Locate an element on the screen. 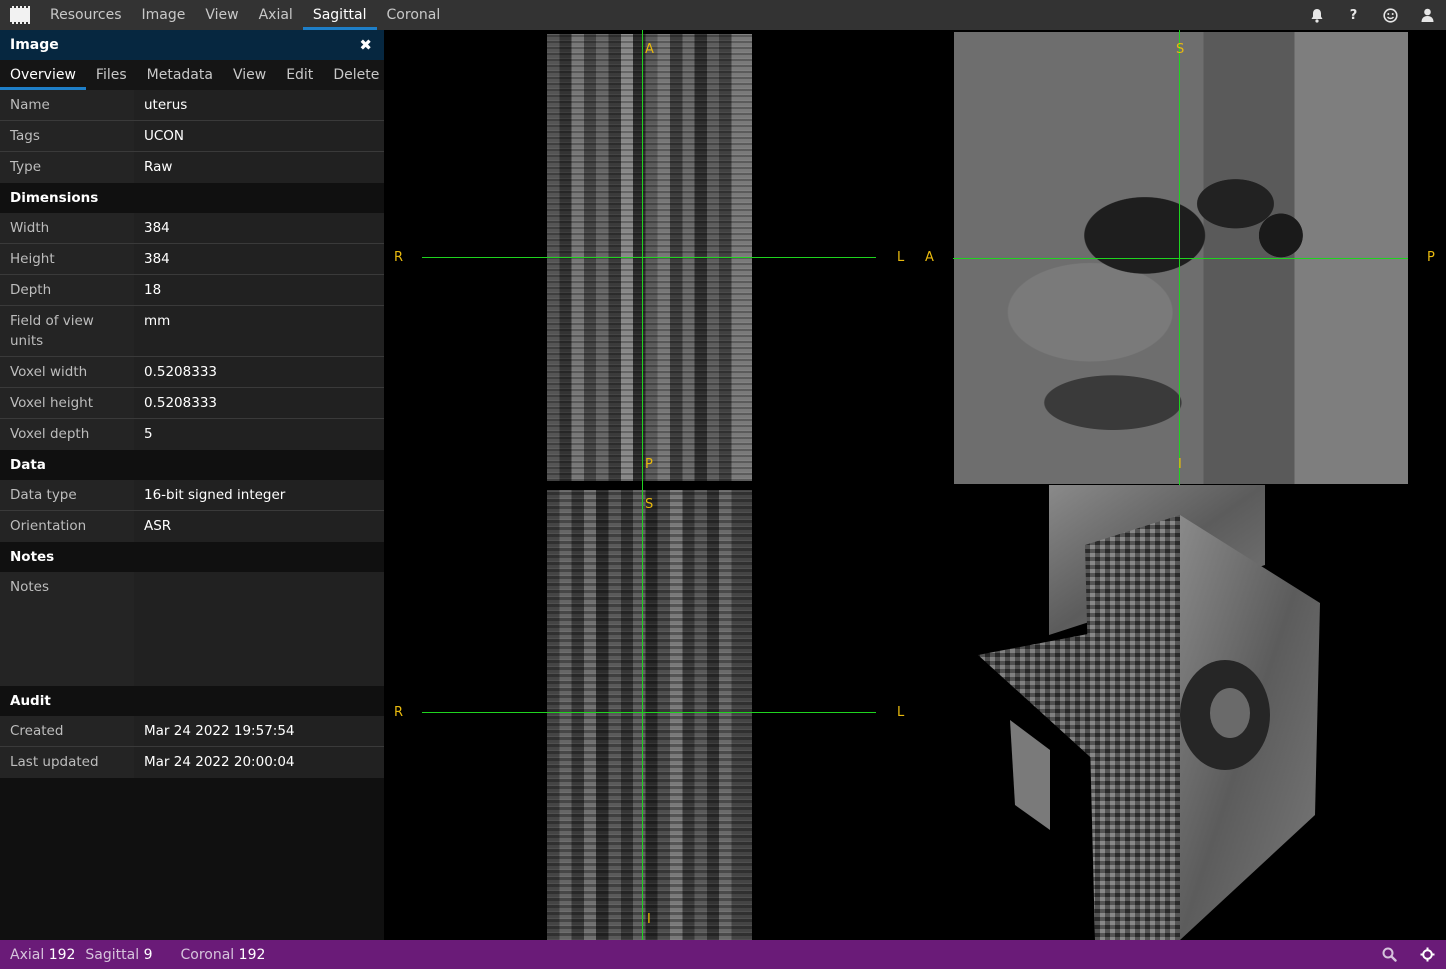 The image size is (1446, 969). property-key: Voxel width is located at coordinates (67, 372).